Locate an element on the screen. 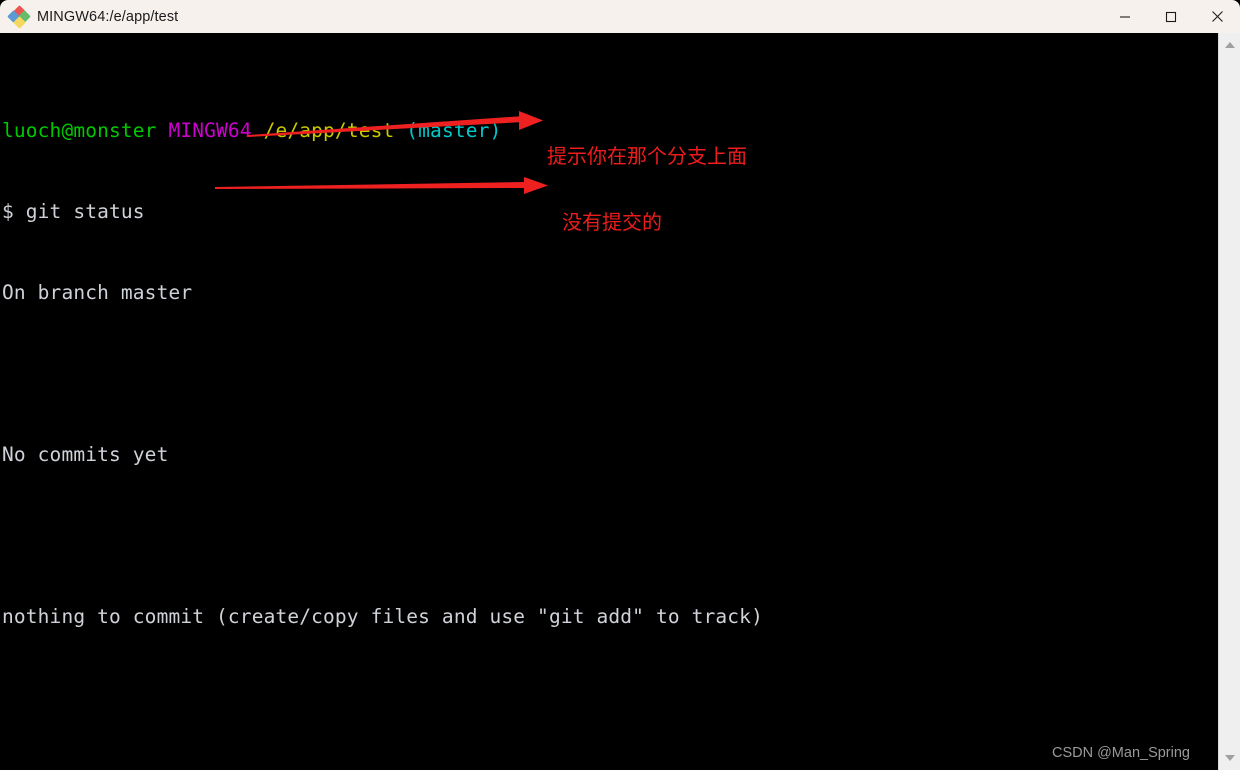  window-controls is located at coordinates (1171, 16).